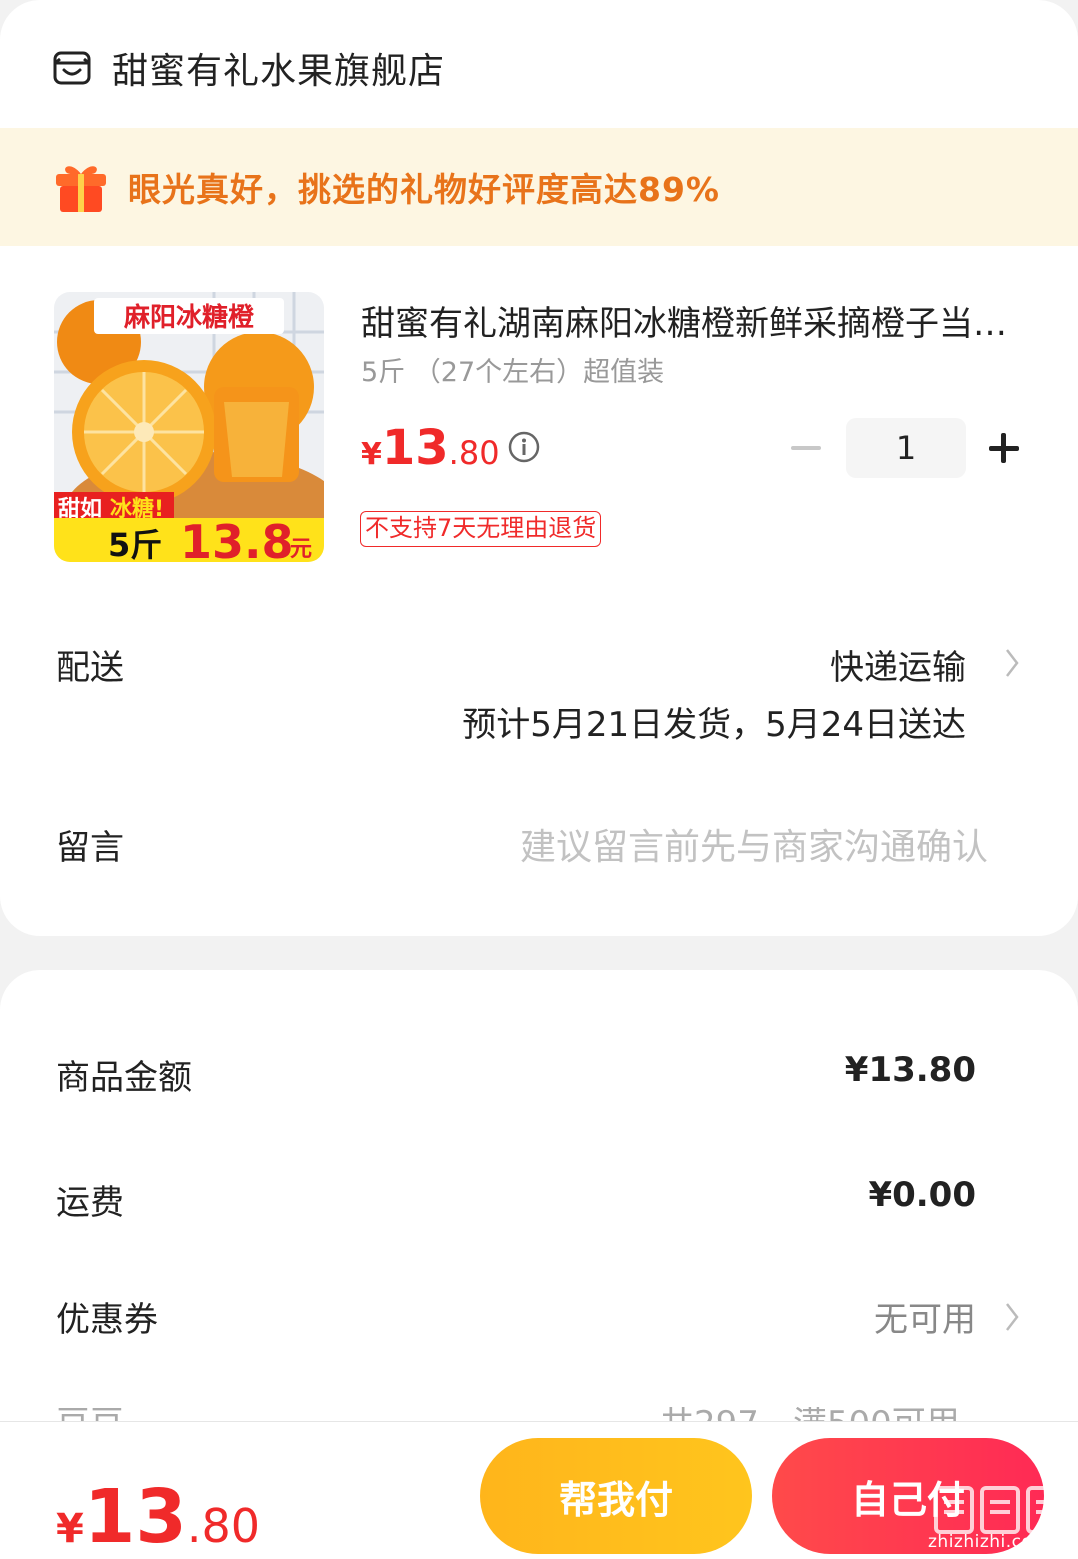 The height and width of the screenshot is (1559, 1078). What do you see at coordinates (189, 317) in the screenshot?
I see `image-top-text: 麻阳冰糖橙` at bounding box center [189, 317].